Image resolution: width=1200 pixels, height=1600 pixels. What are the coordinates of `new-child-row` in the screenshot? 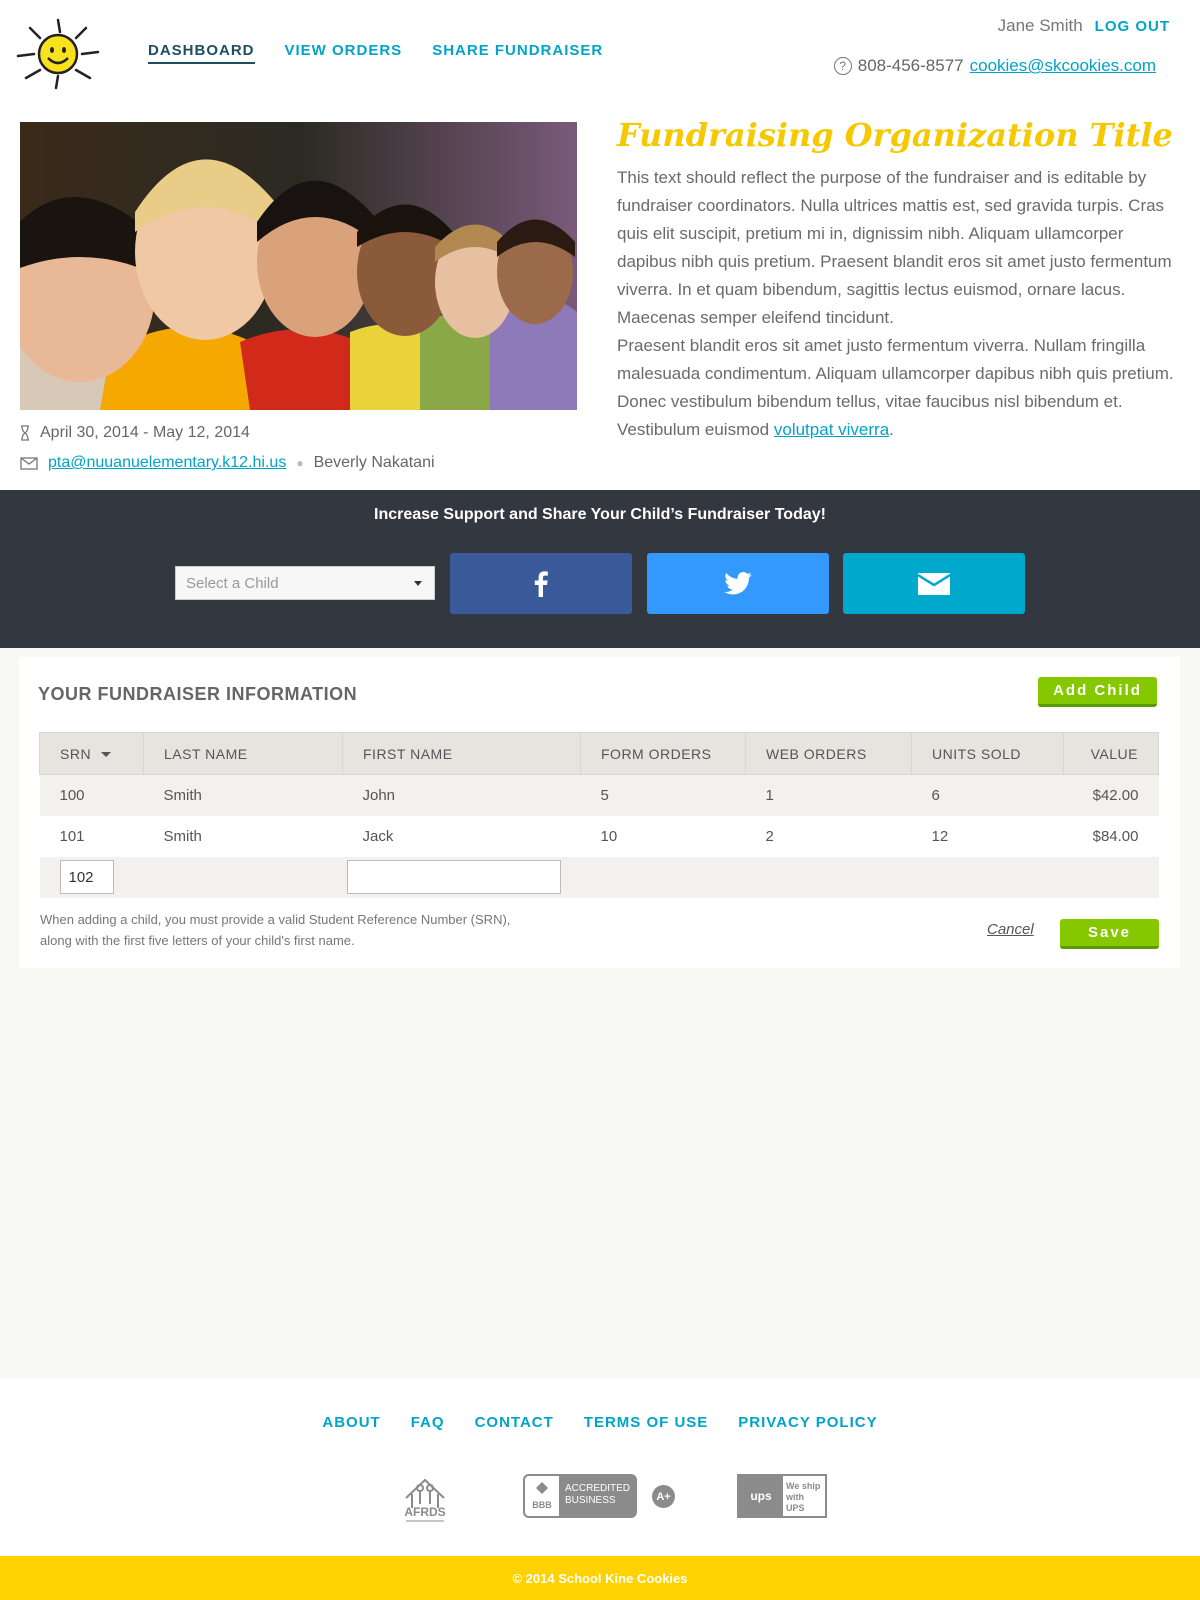 It's located at (599, 877).